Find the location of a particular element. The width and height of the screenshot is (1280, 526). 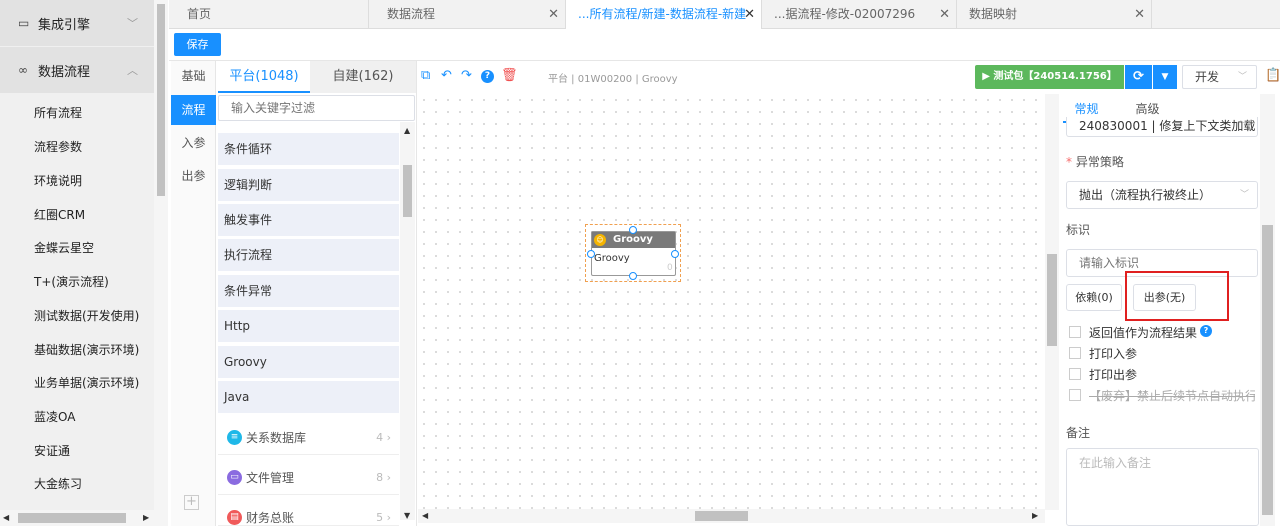

breadcrumb: 平台 | 01W00200 | Groovy is located at coordinates (613, 79).